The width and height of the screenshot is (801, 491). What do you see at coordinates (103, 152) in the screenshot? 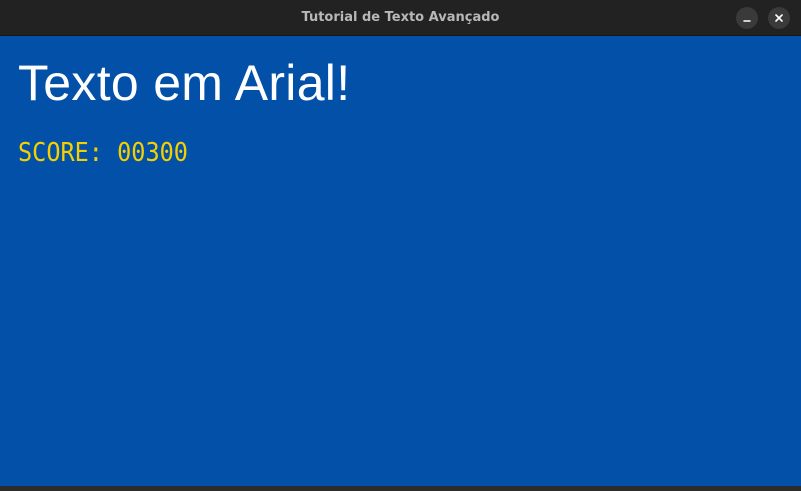
I see `score-display: SCORE: 00300` at bounding box center [103, 152].